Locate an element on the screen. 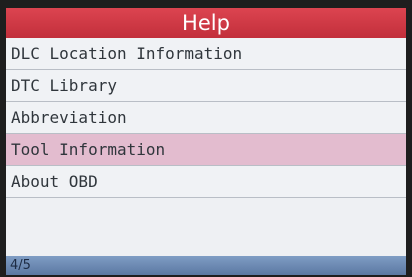 The image size is (412, 277). title-bar: Help is located at coordinates (206, 23).